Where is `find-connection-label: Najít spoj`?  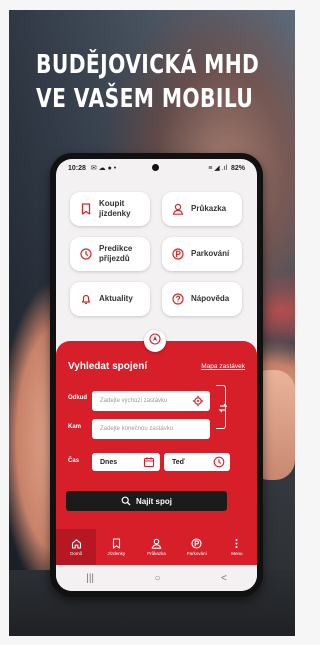
find-connection-label: Najít spoj is located at coordinates (153, 501).